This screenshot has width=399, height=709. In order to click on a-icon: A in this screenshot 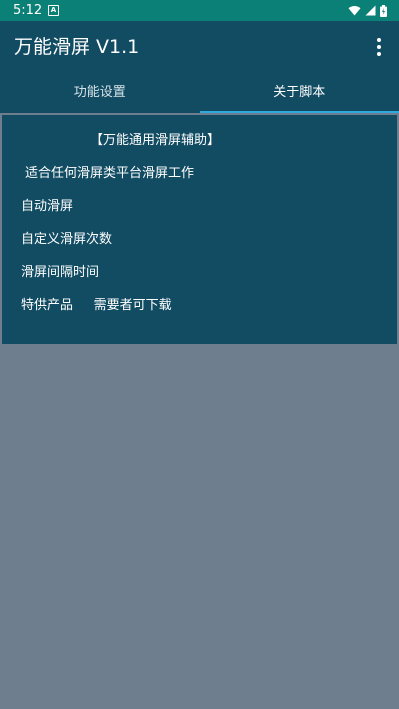, I will do `click(53, 10)`.